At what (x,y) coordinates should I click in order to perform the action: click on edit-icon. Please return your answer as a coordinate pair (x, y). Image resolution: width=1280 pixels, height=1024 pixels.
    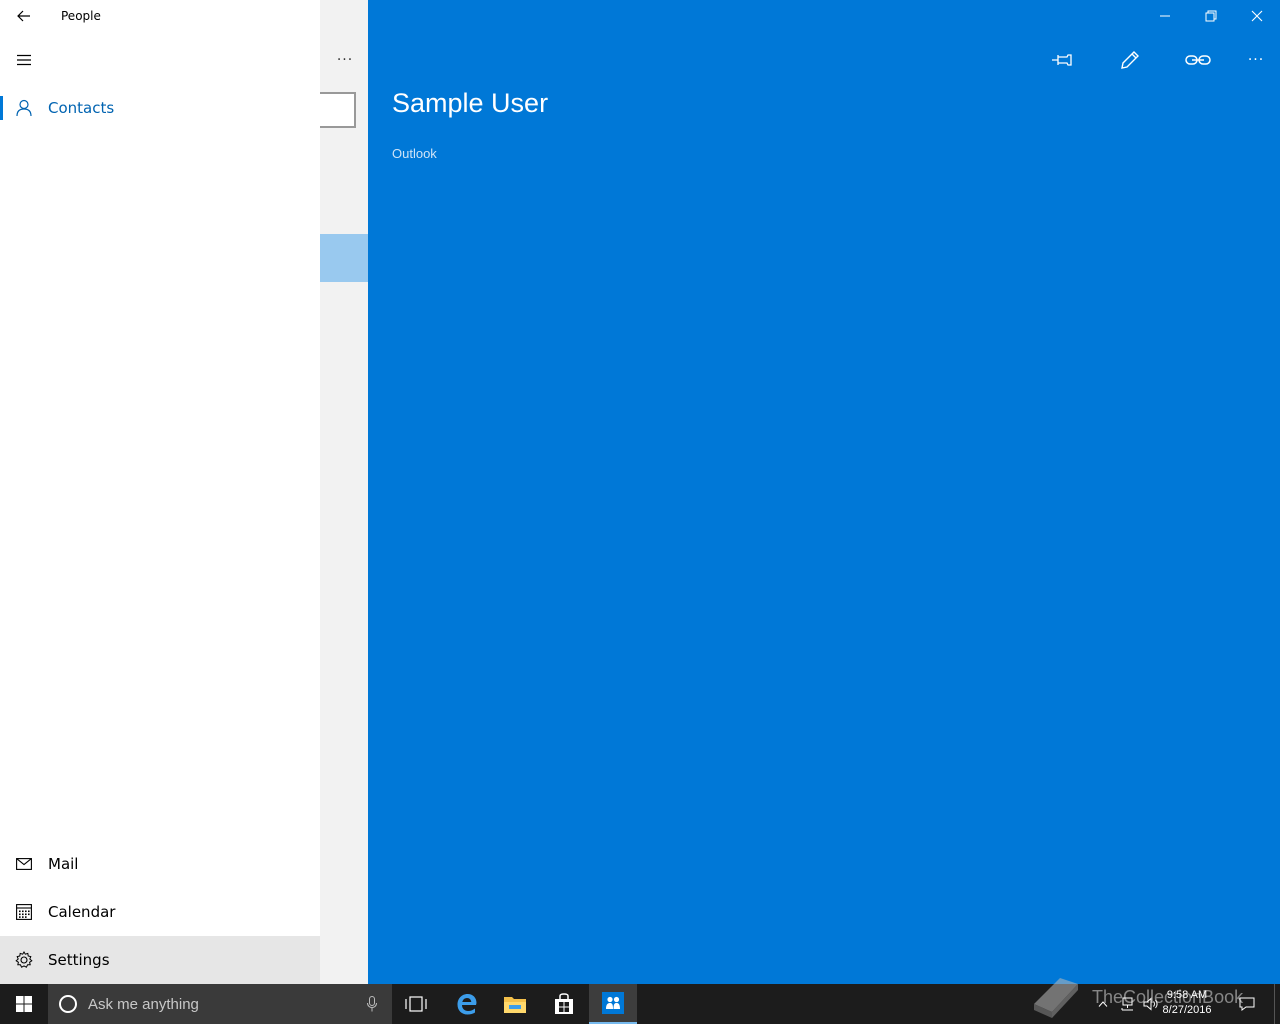
    Looking at the image, I should click on (1130, 60).